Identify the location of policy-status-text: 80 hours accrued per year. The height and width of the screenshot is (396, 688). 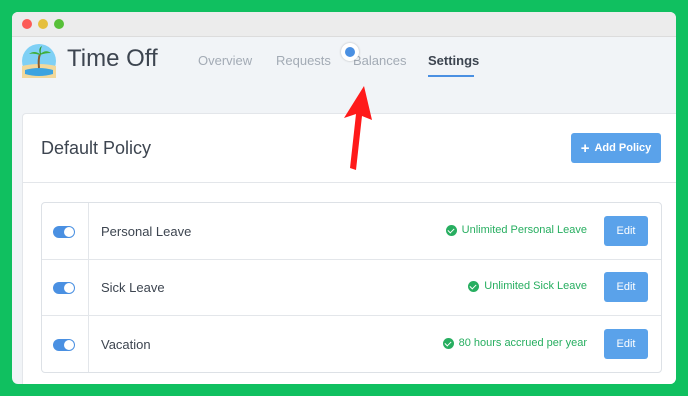
(522, 343).